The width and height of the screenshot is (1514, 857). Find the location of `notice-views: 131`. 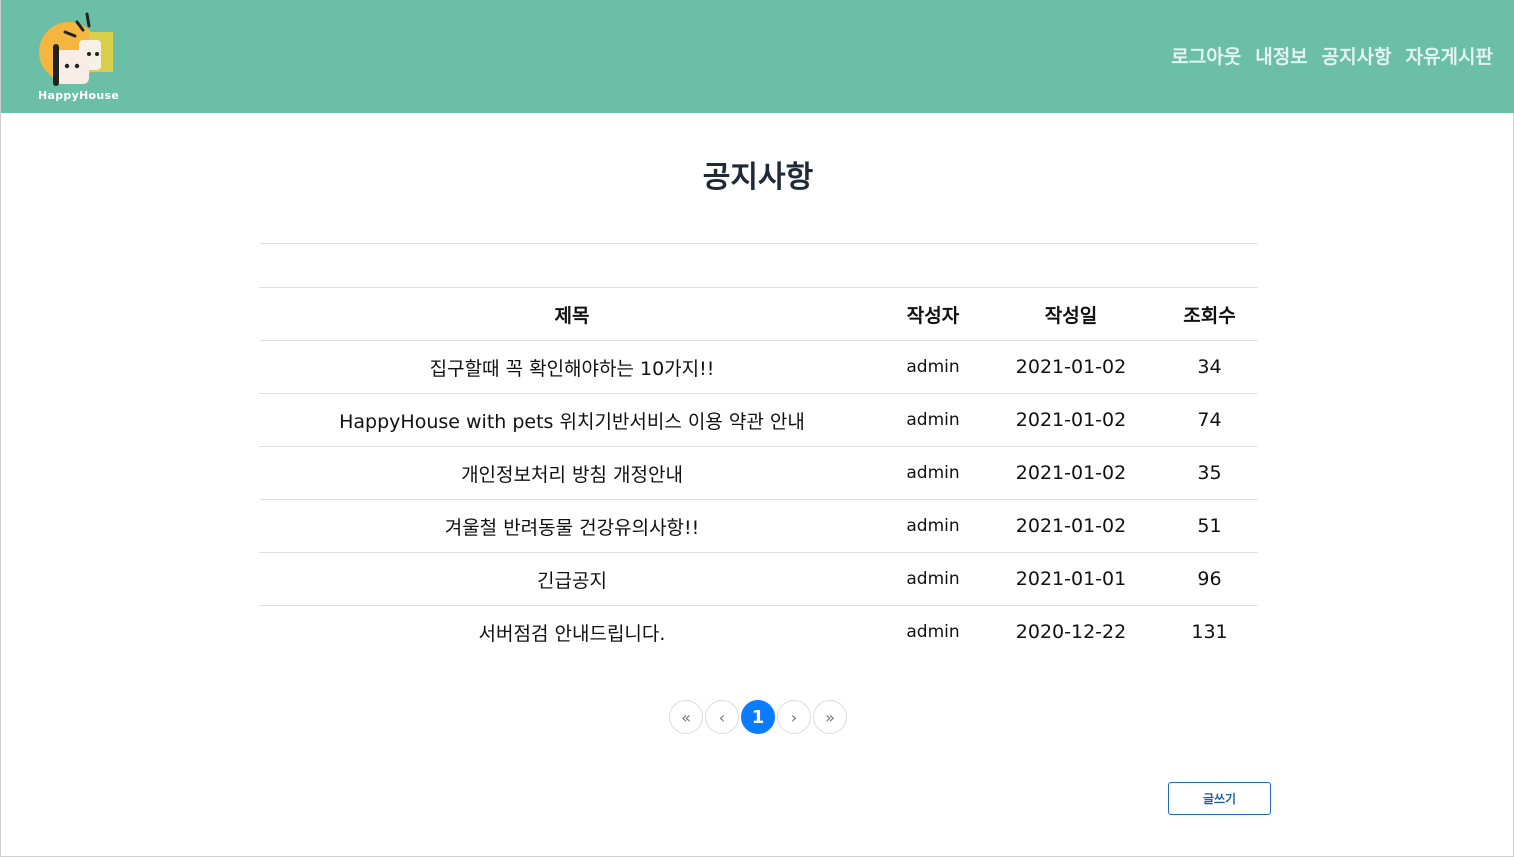

notice-views: 131 is located at coordinates (1209, 631).